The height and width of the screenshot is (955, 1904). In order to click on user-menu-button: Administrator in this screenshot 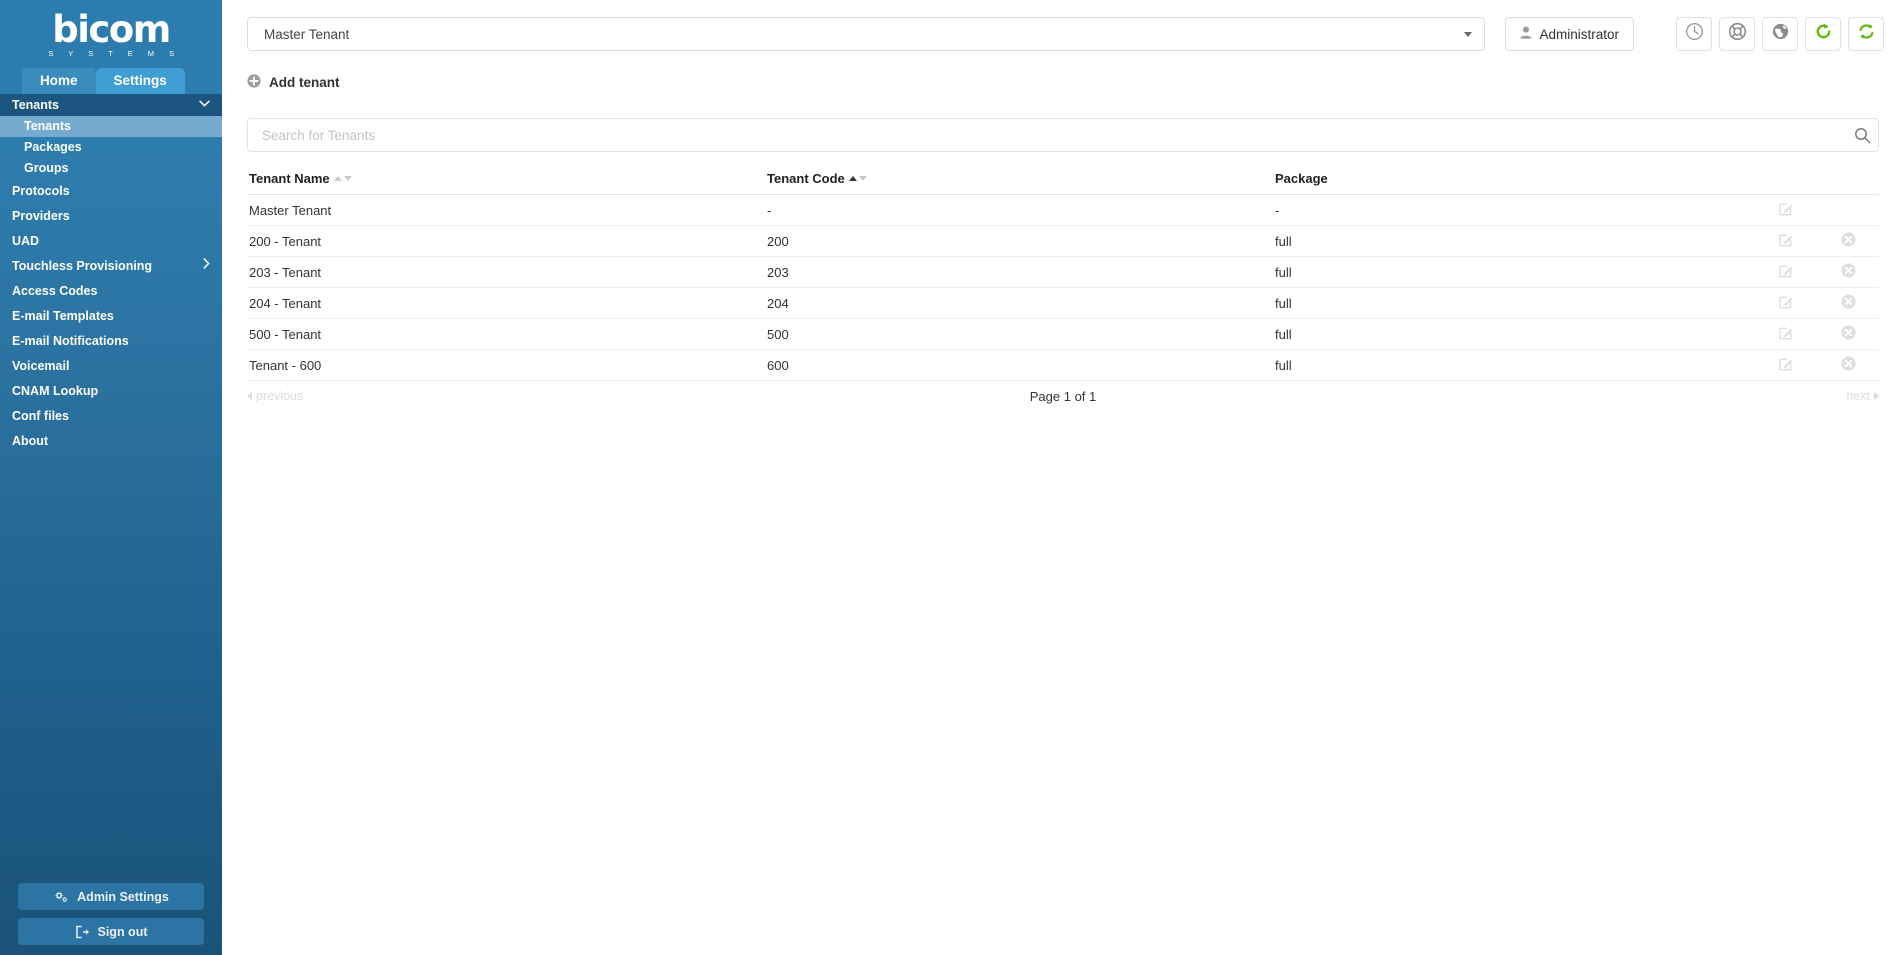, I will do `click(1569, 34)`.